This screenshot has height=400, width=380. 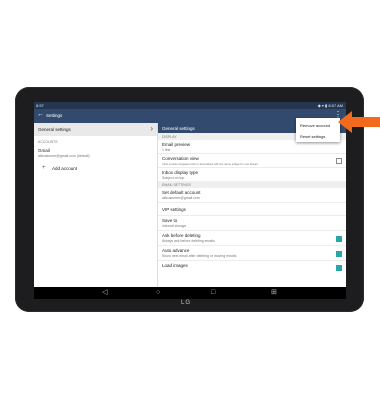 What do you see at coordinates (252, 268) in the screenshot?
I see `load-images-row: Load images` at bounding box center [252, 268].